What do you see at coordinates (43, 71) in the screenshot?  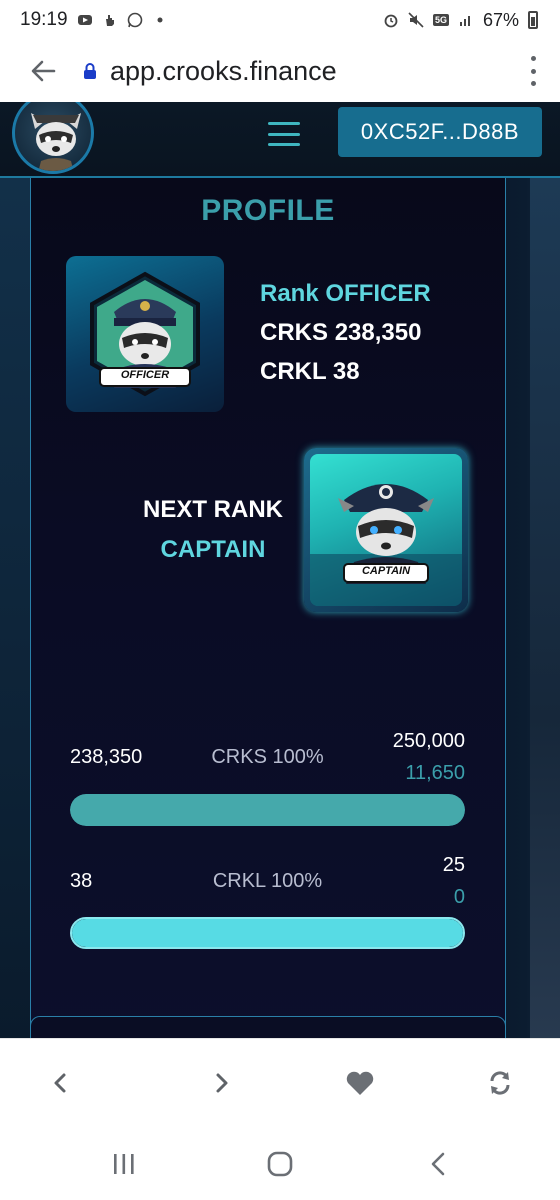 I see `back-arrow-icon` at bounding box center [43, 71].